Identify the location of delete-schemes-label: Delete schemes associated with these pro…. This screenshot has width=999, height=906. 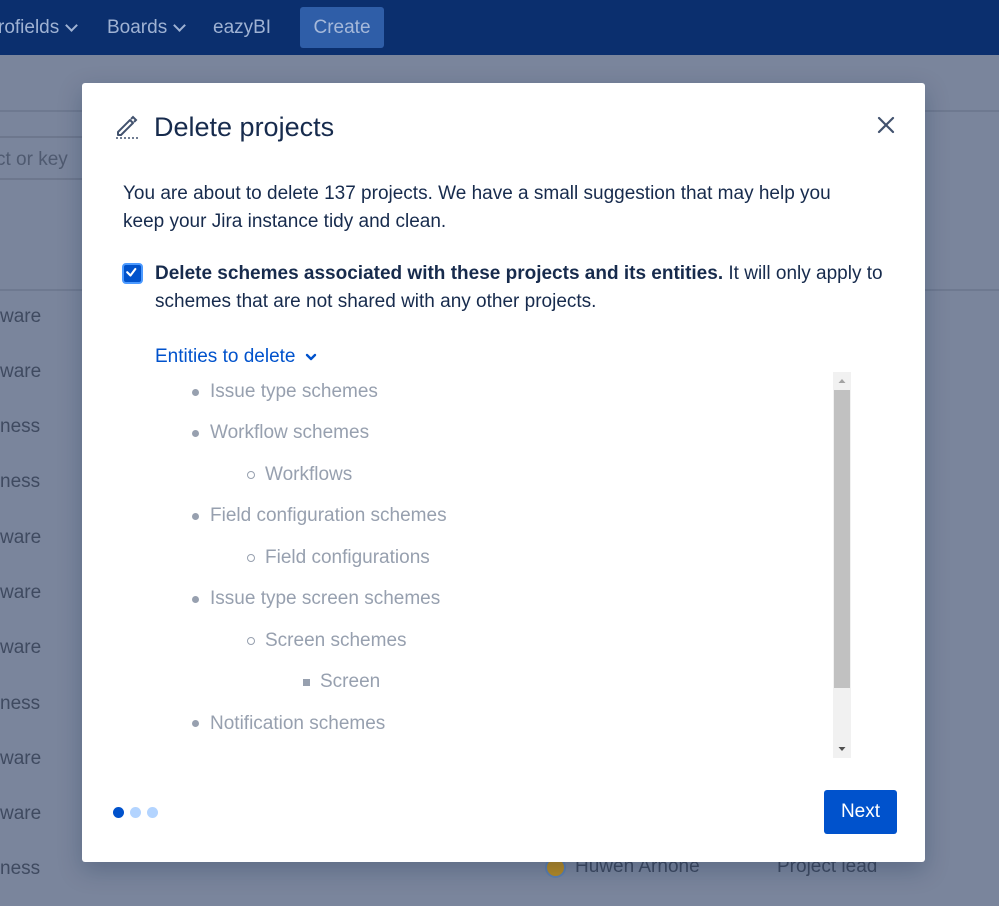
(520, 288).